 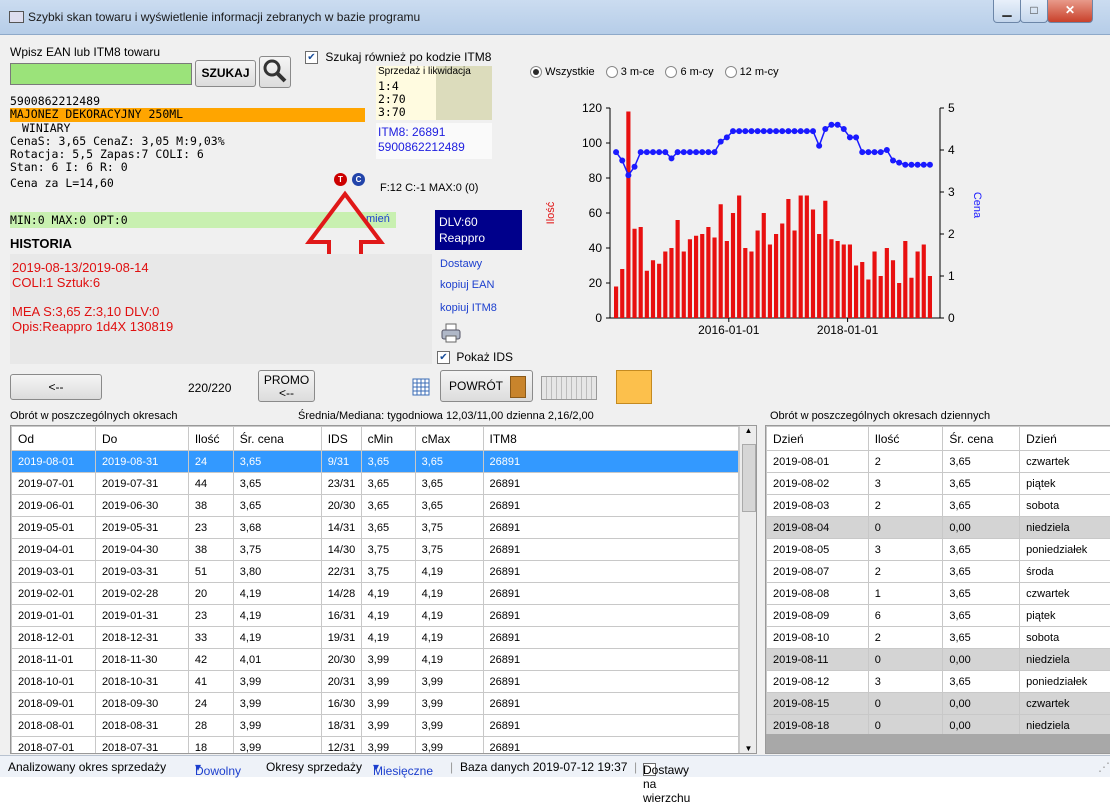 What do you see at coordinates (951, 234) in the screenshot?
I see `y2-tick-label: 2` at bounding box center [951, 234].